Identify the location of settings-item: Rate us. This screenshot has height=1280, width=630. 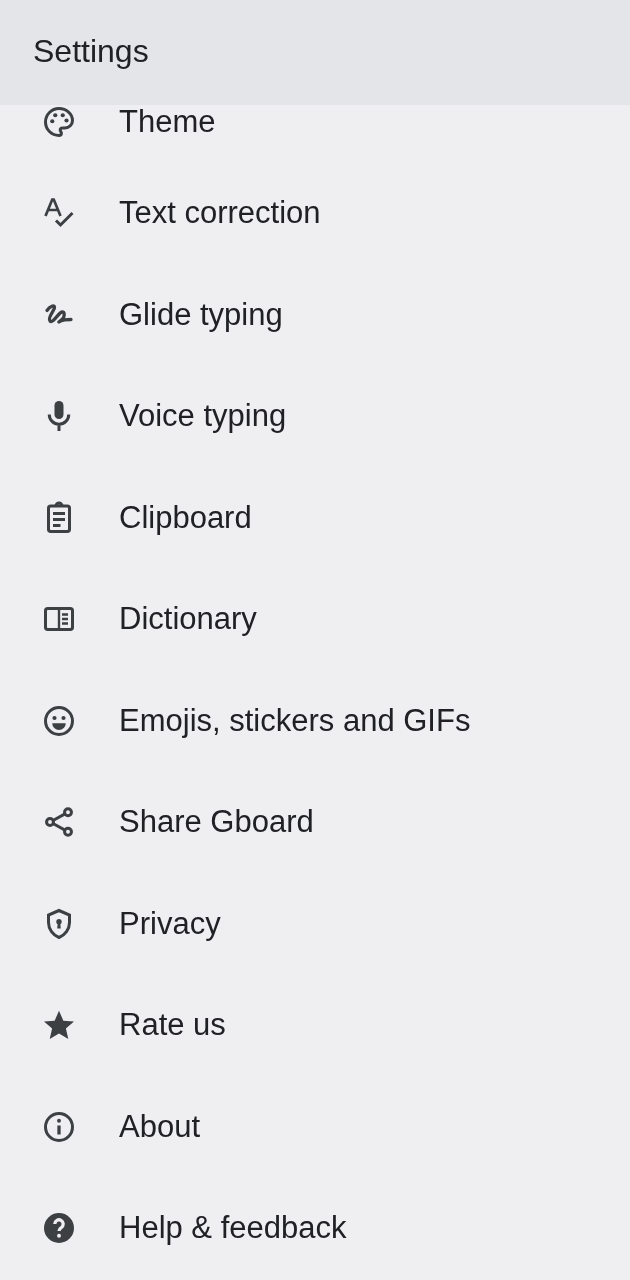
(315, 1025).